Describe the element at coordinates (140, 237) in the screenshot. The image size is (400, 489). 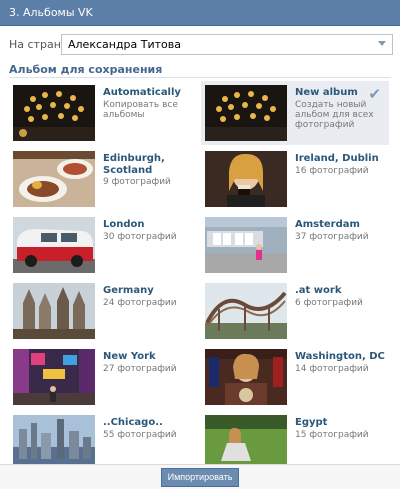
I see `album-subtitle: 30 фотографий` at that location.